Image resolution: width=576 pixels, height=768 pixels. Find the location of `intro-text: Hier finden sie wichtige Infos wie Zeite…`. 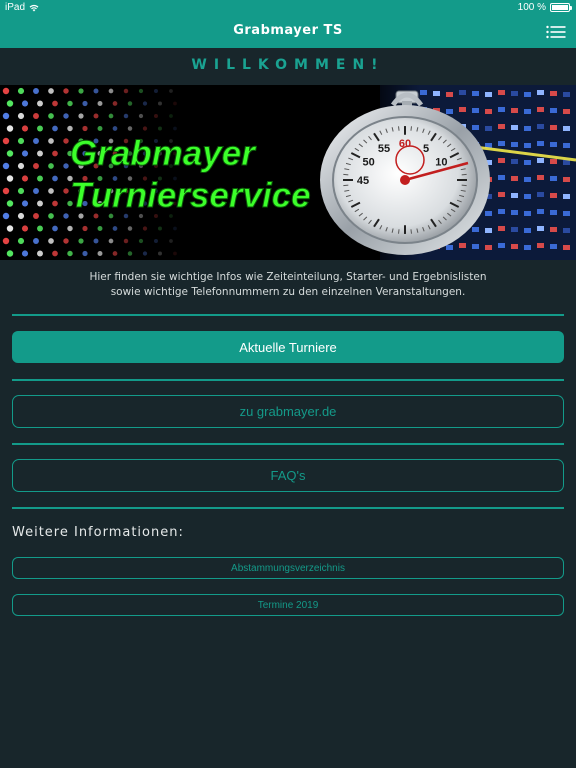

intro-text: Hier finden sie wichtige Infos wie Zeite… is located at coordinates (288, 285).